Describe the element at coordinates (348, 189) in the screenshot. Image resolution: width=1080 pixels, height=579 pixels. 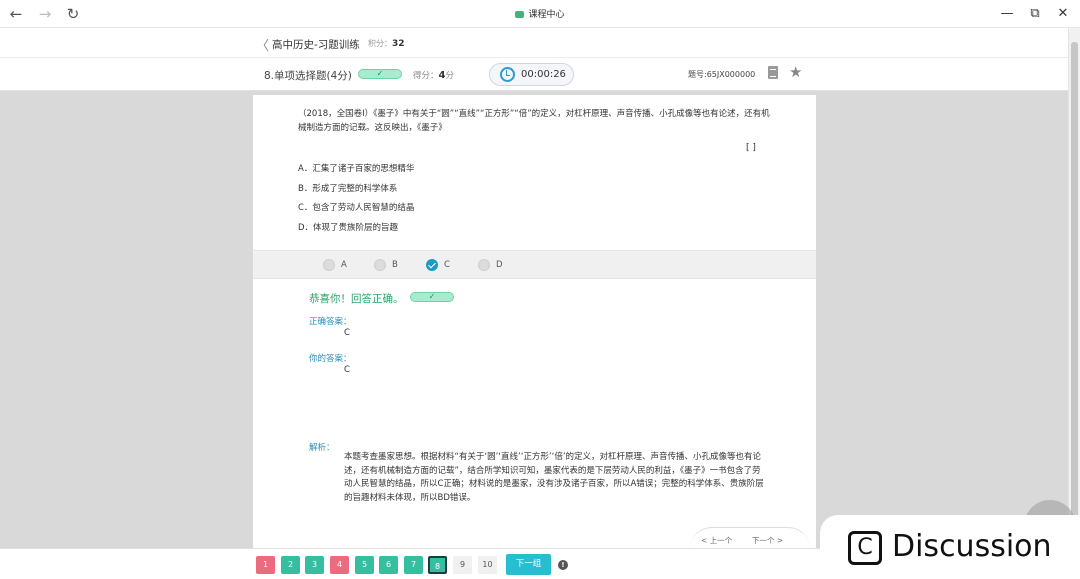
I see `option-b: B．形成了完整的科学体系` at that location.